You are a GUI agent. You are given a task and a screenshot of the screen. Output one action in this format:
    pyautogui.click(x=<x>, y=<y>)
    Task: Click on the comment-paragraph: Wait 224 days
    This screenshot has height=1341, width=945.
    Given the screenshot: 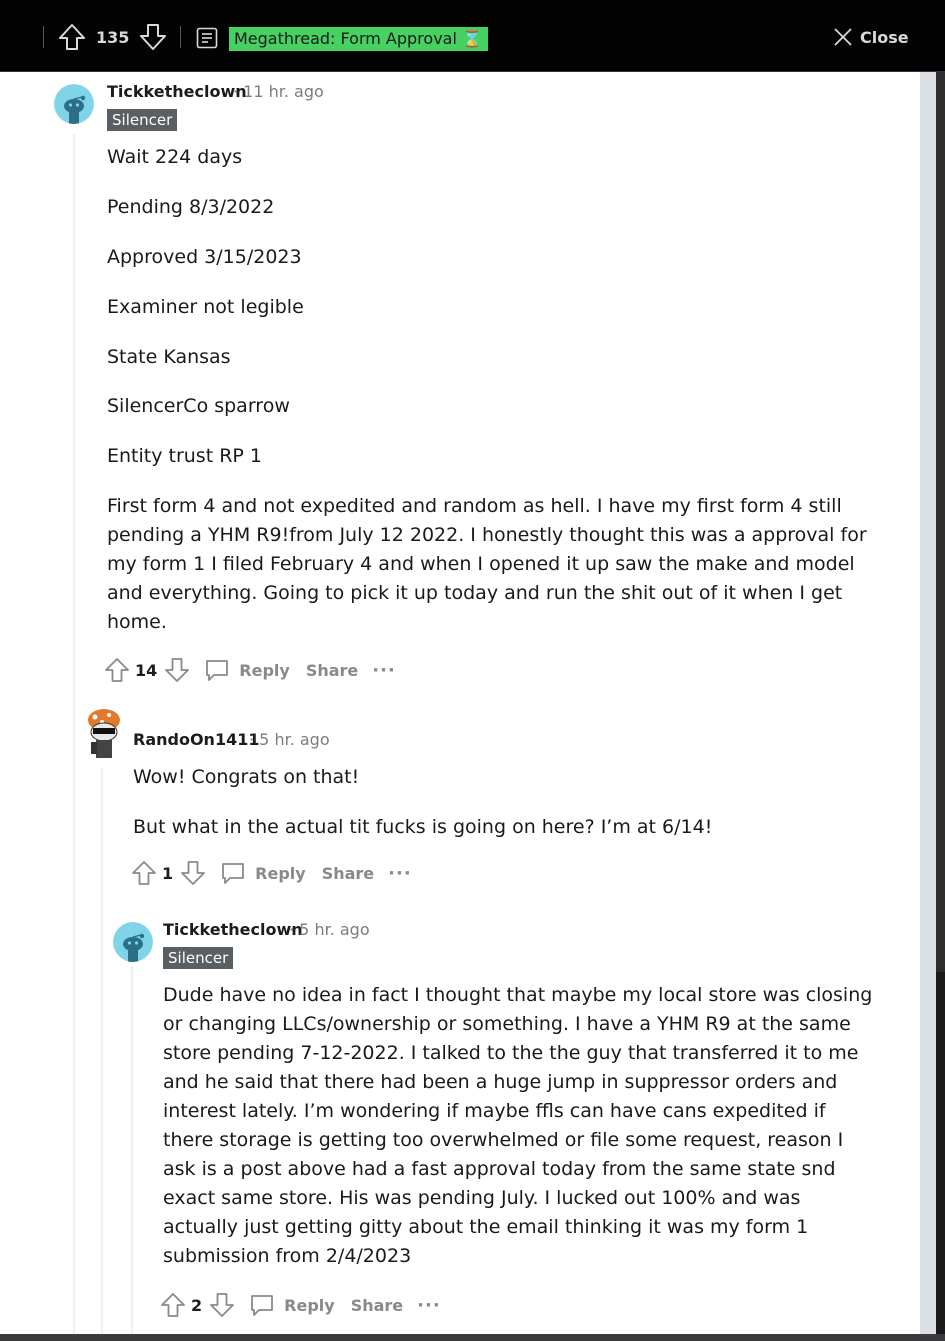 What is the action you would take?
    pyautogui.click(x=175, y=157)
    